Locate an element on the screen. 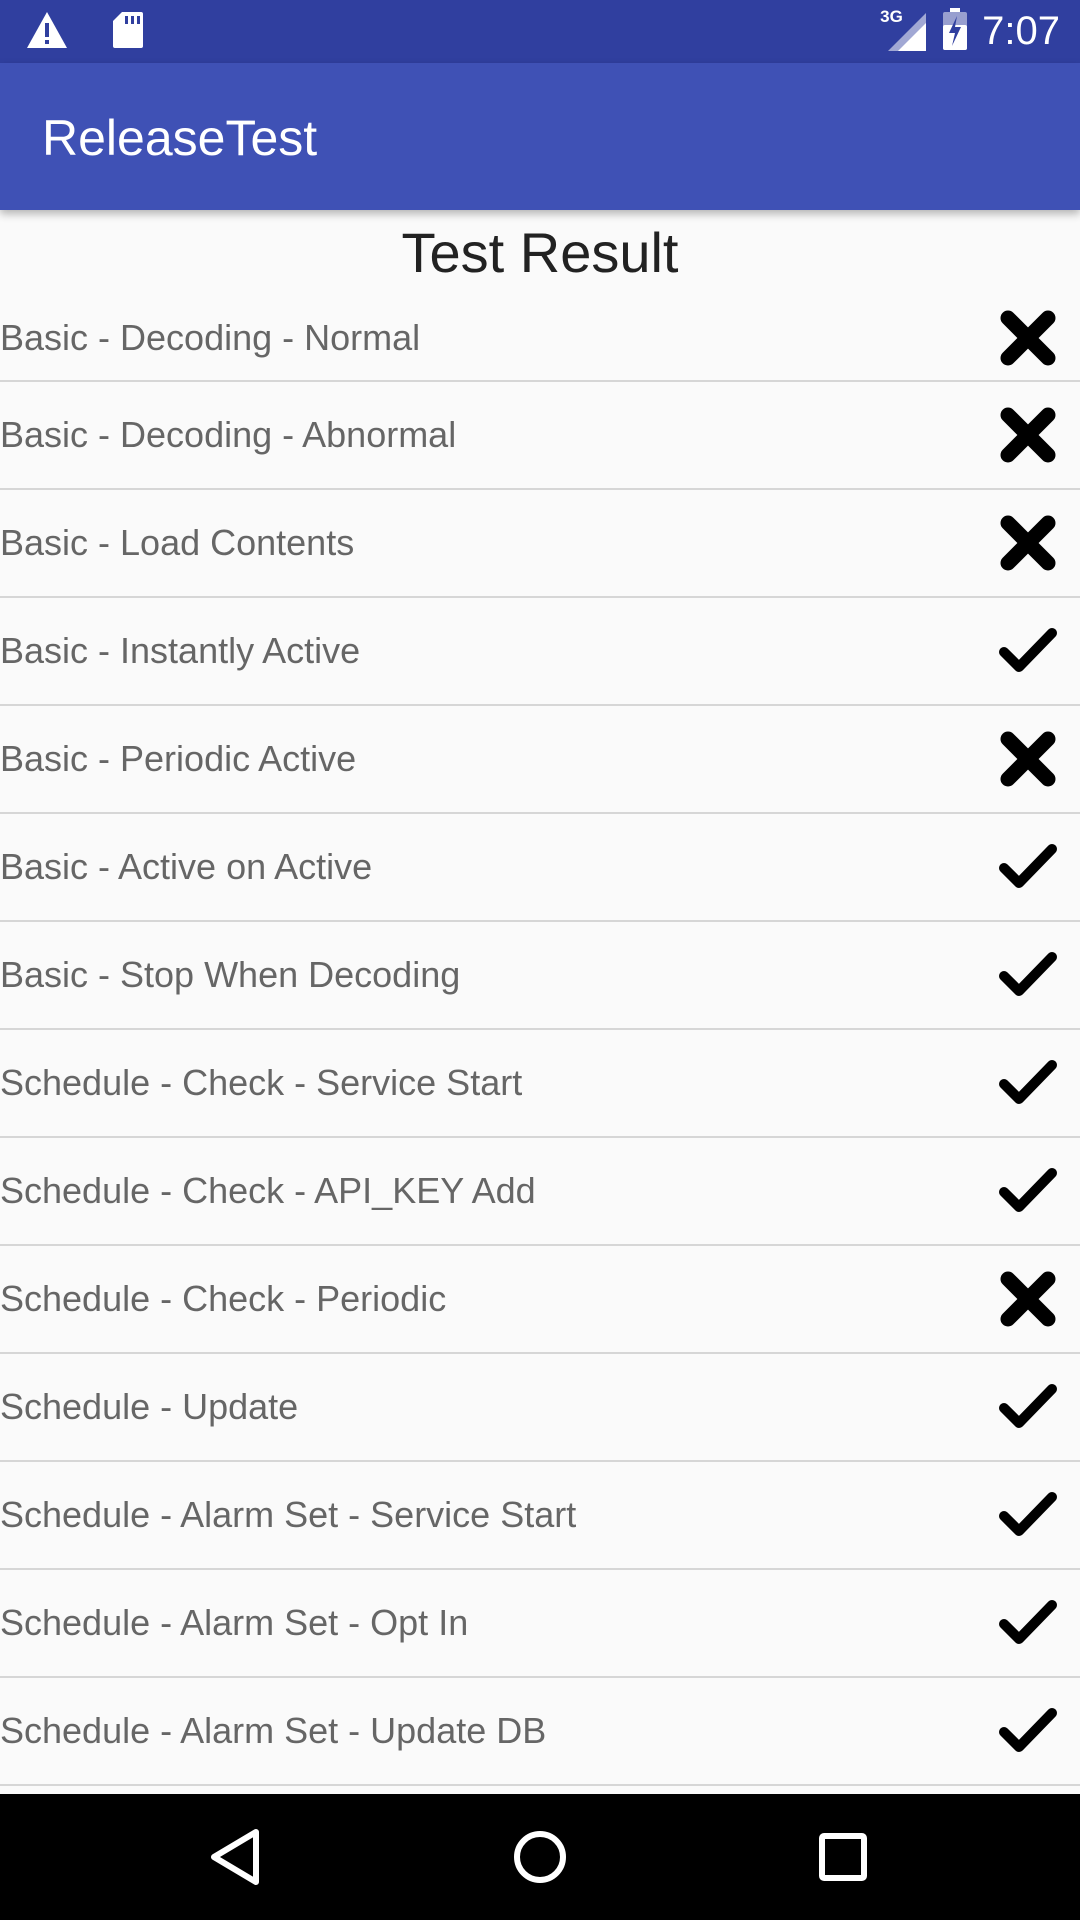 The width and height of the screenshot is (1080, 1920). navigation-bar is located at coordinates (540, 1857).